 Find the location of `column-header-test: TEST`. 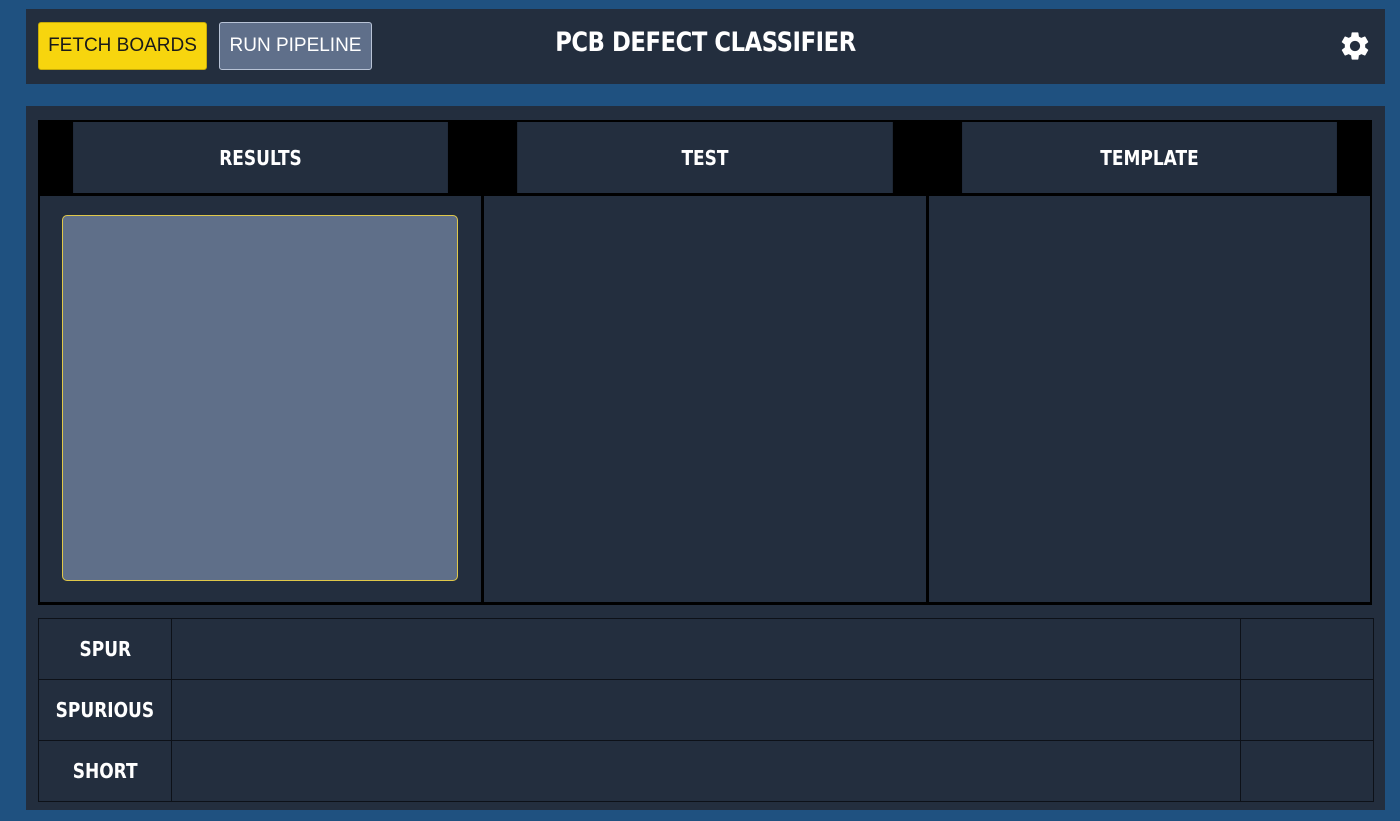

column-header-test: TEST is located at coordinates (705, 157).